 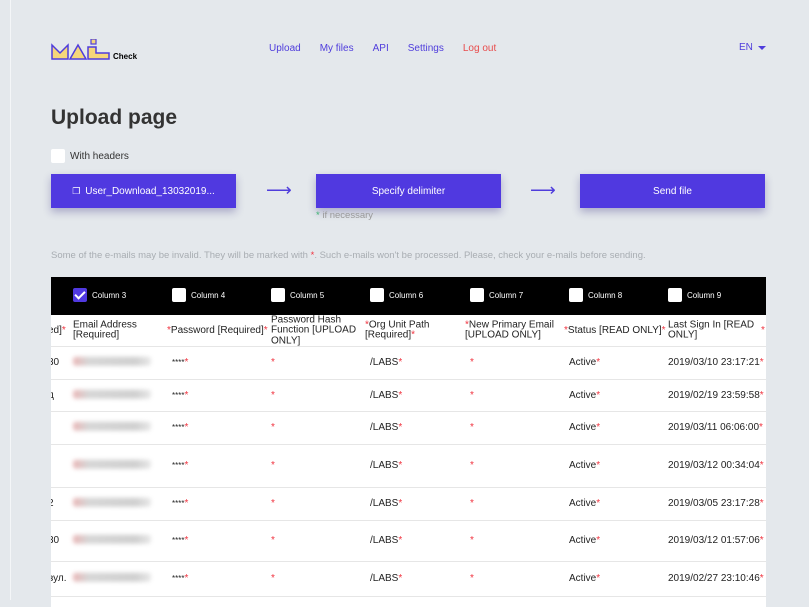 What do you see at coordinates (406, 295) in the screenshot?
I see `column-label: Column 6` at bounding box center [406, 295].